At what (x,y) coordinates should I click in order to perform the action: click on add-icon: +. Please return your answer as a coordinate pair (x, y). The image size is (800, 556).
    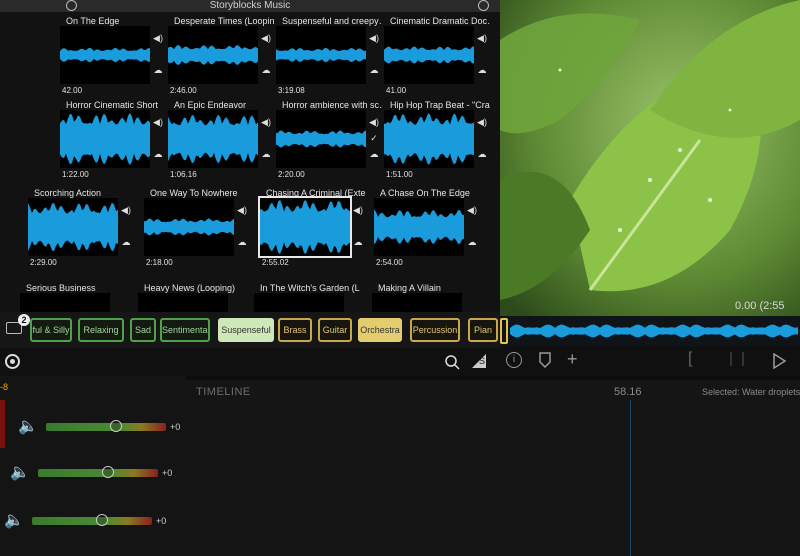
    Looking at the image, I should click on (572, 359).